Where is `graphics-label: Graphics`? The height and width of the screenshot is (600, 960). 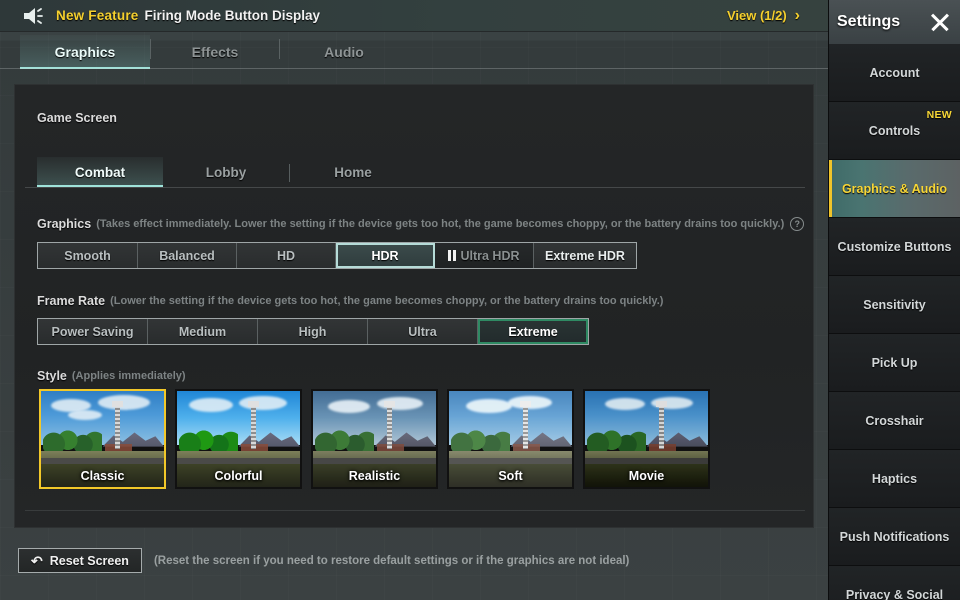 graphics-label: Graphics is located at coordinates (64, 224).